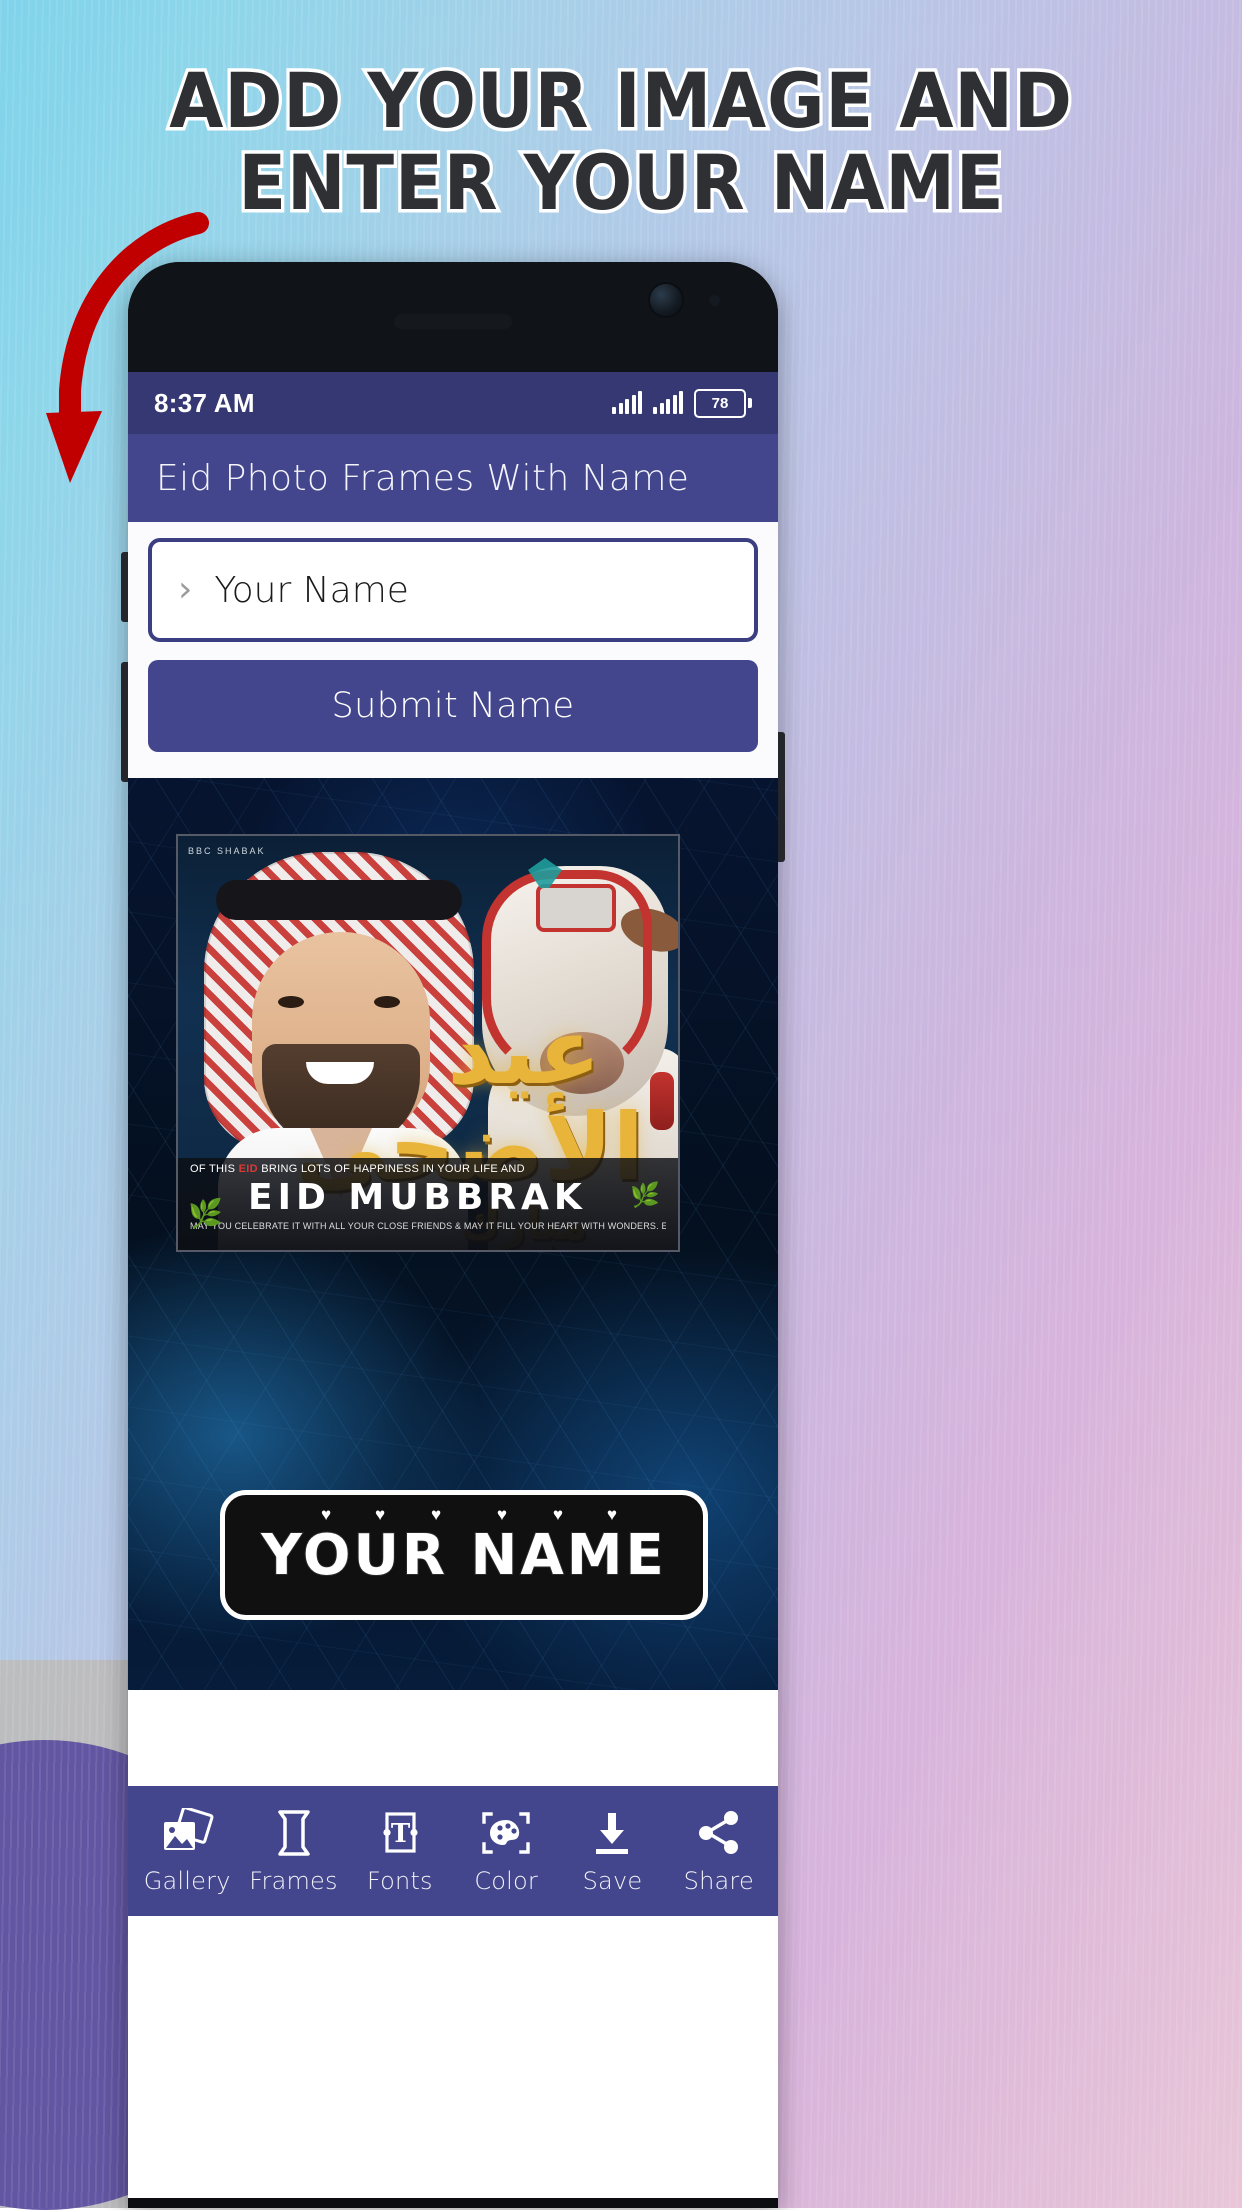 The width and height of the screenshot is (1242, 2210). I want to click on toolbar-item-color: Color, so click(506, 1851).